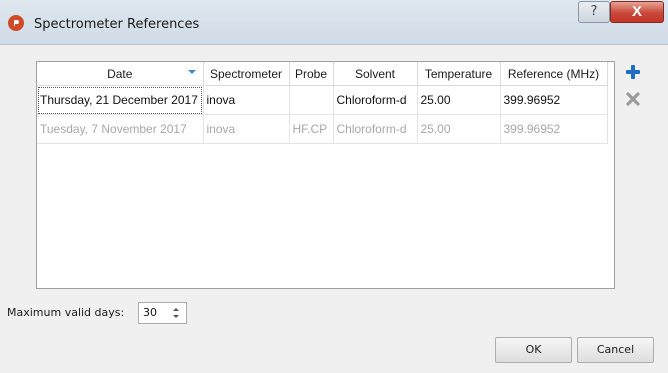 This screenshot has width=668, height=373. I want to click on column-header-temperature: Temperature, so click(459, 74).